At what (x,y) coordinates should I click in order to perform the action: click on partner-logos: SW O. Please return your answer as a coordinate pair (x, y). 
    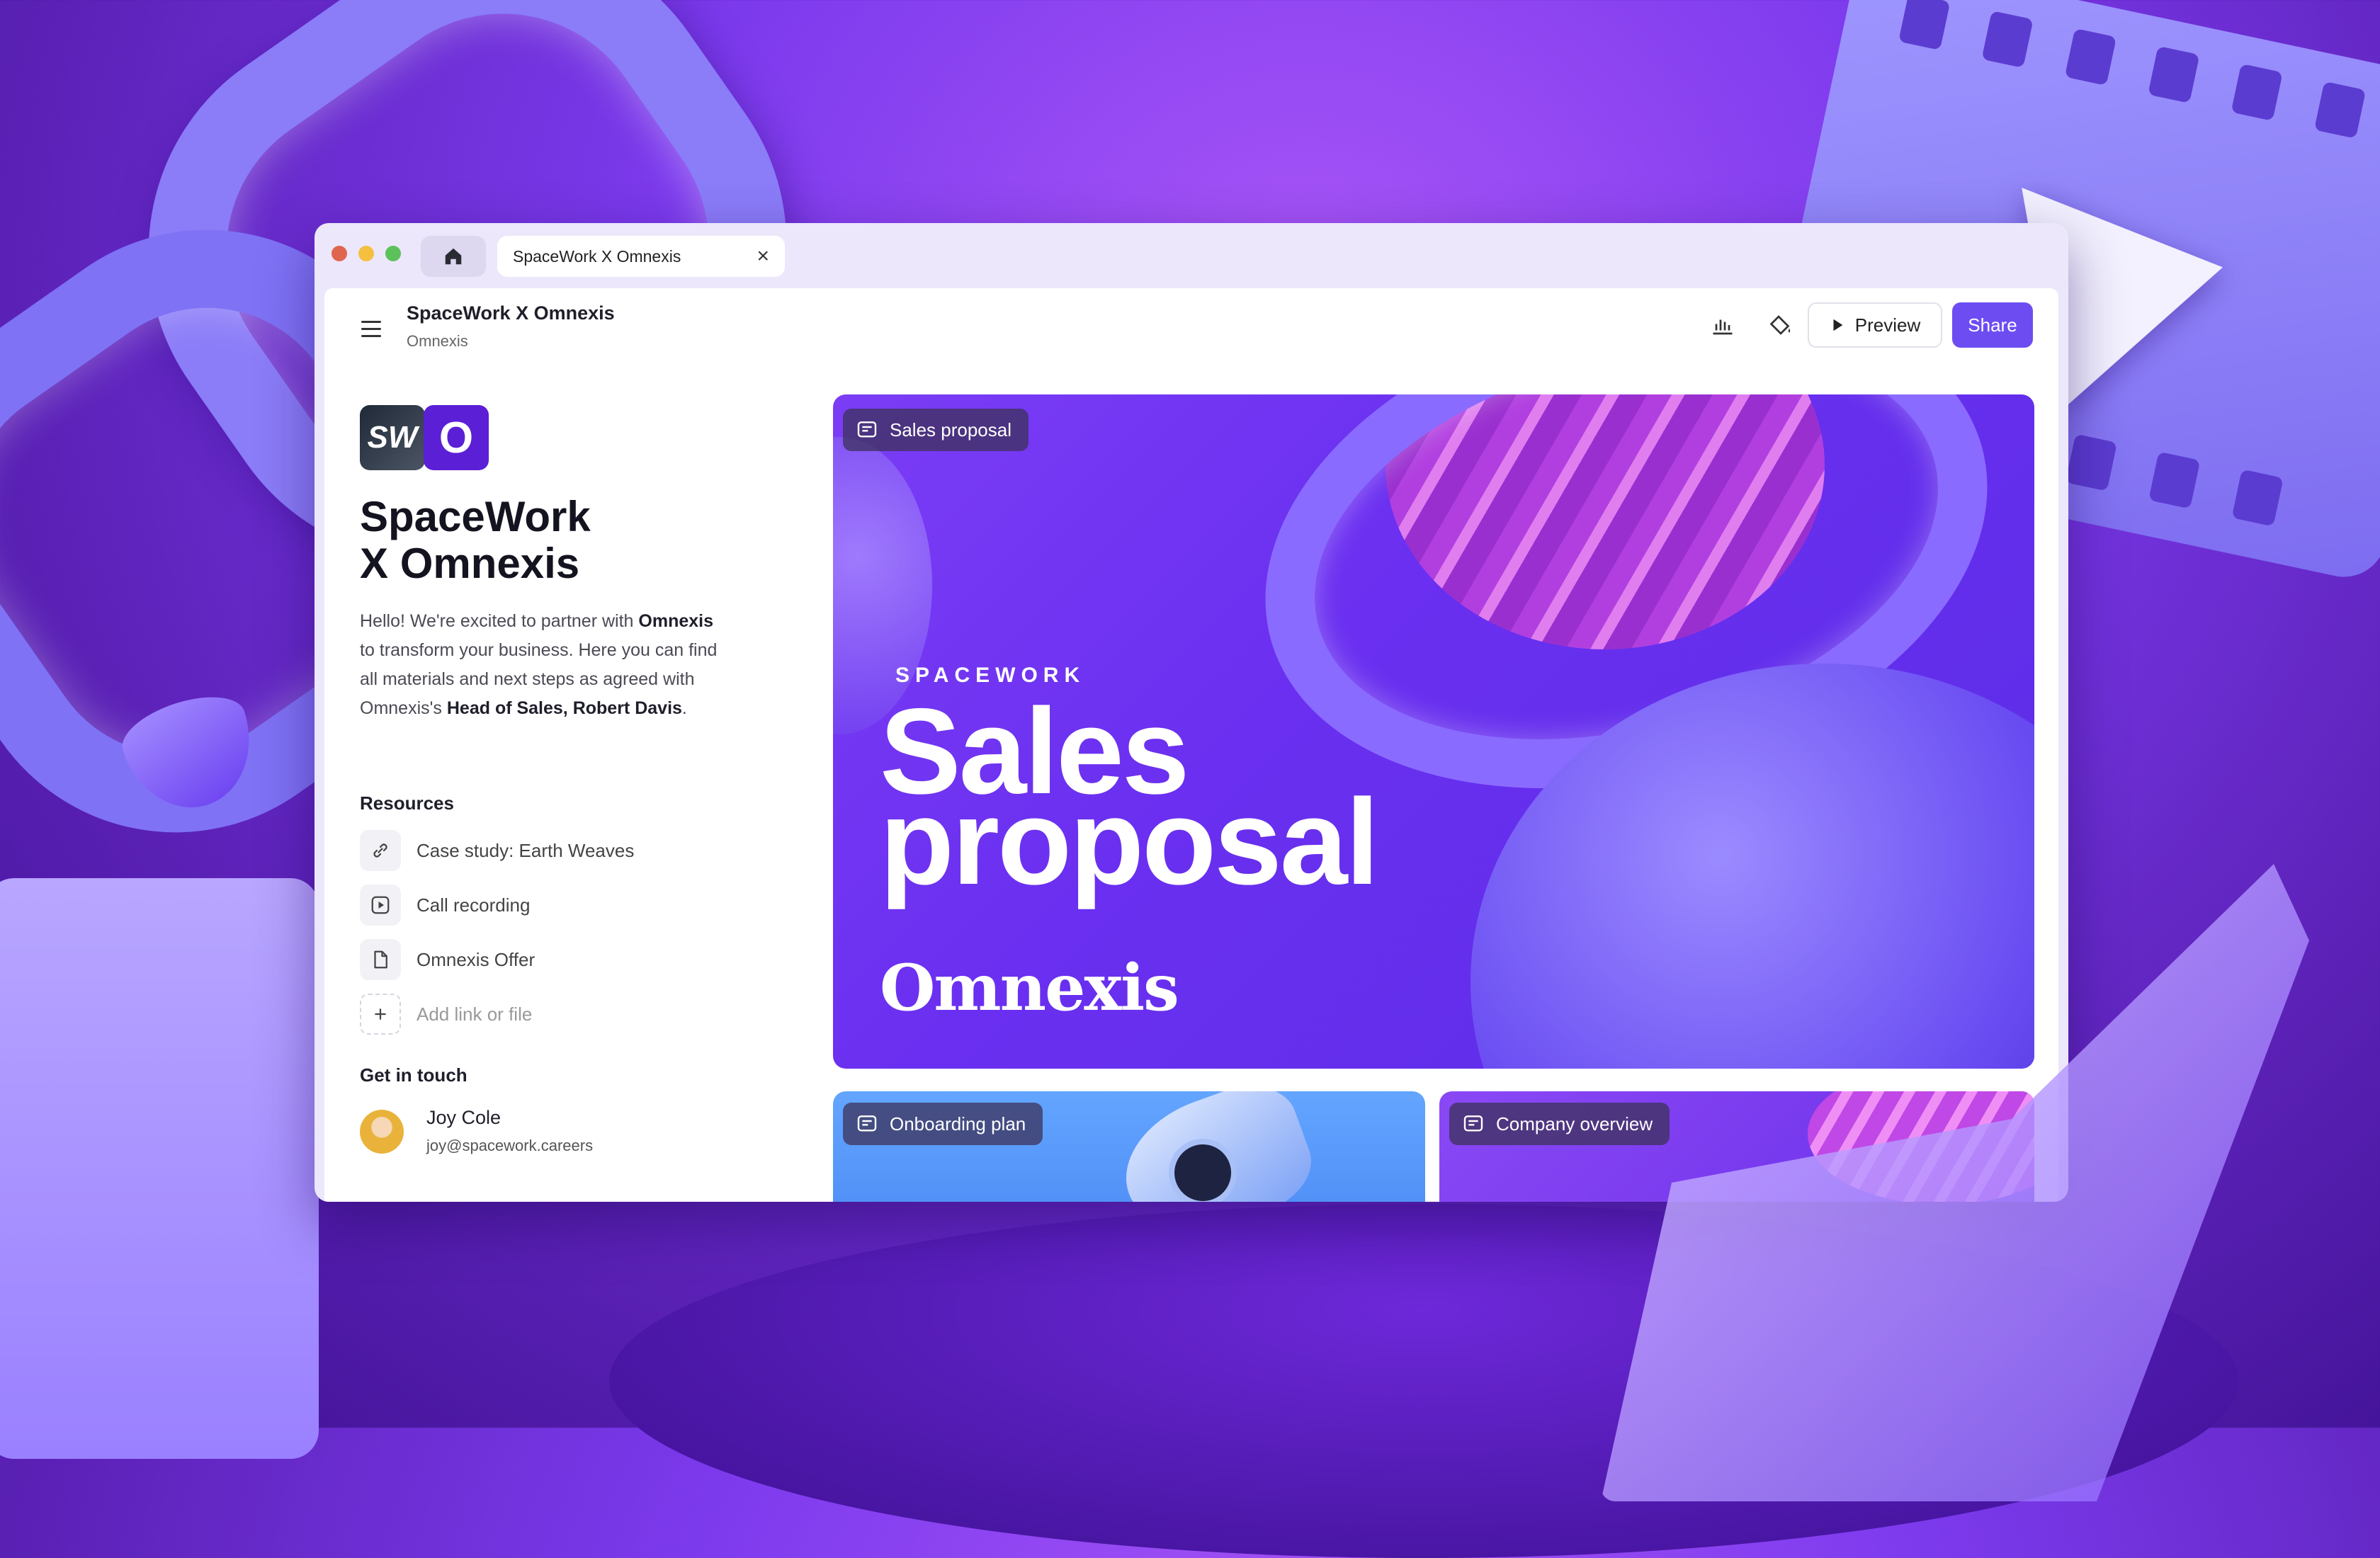
    Looking at the image, I should click on (425, 437).